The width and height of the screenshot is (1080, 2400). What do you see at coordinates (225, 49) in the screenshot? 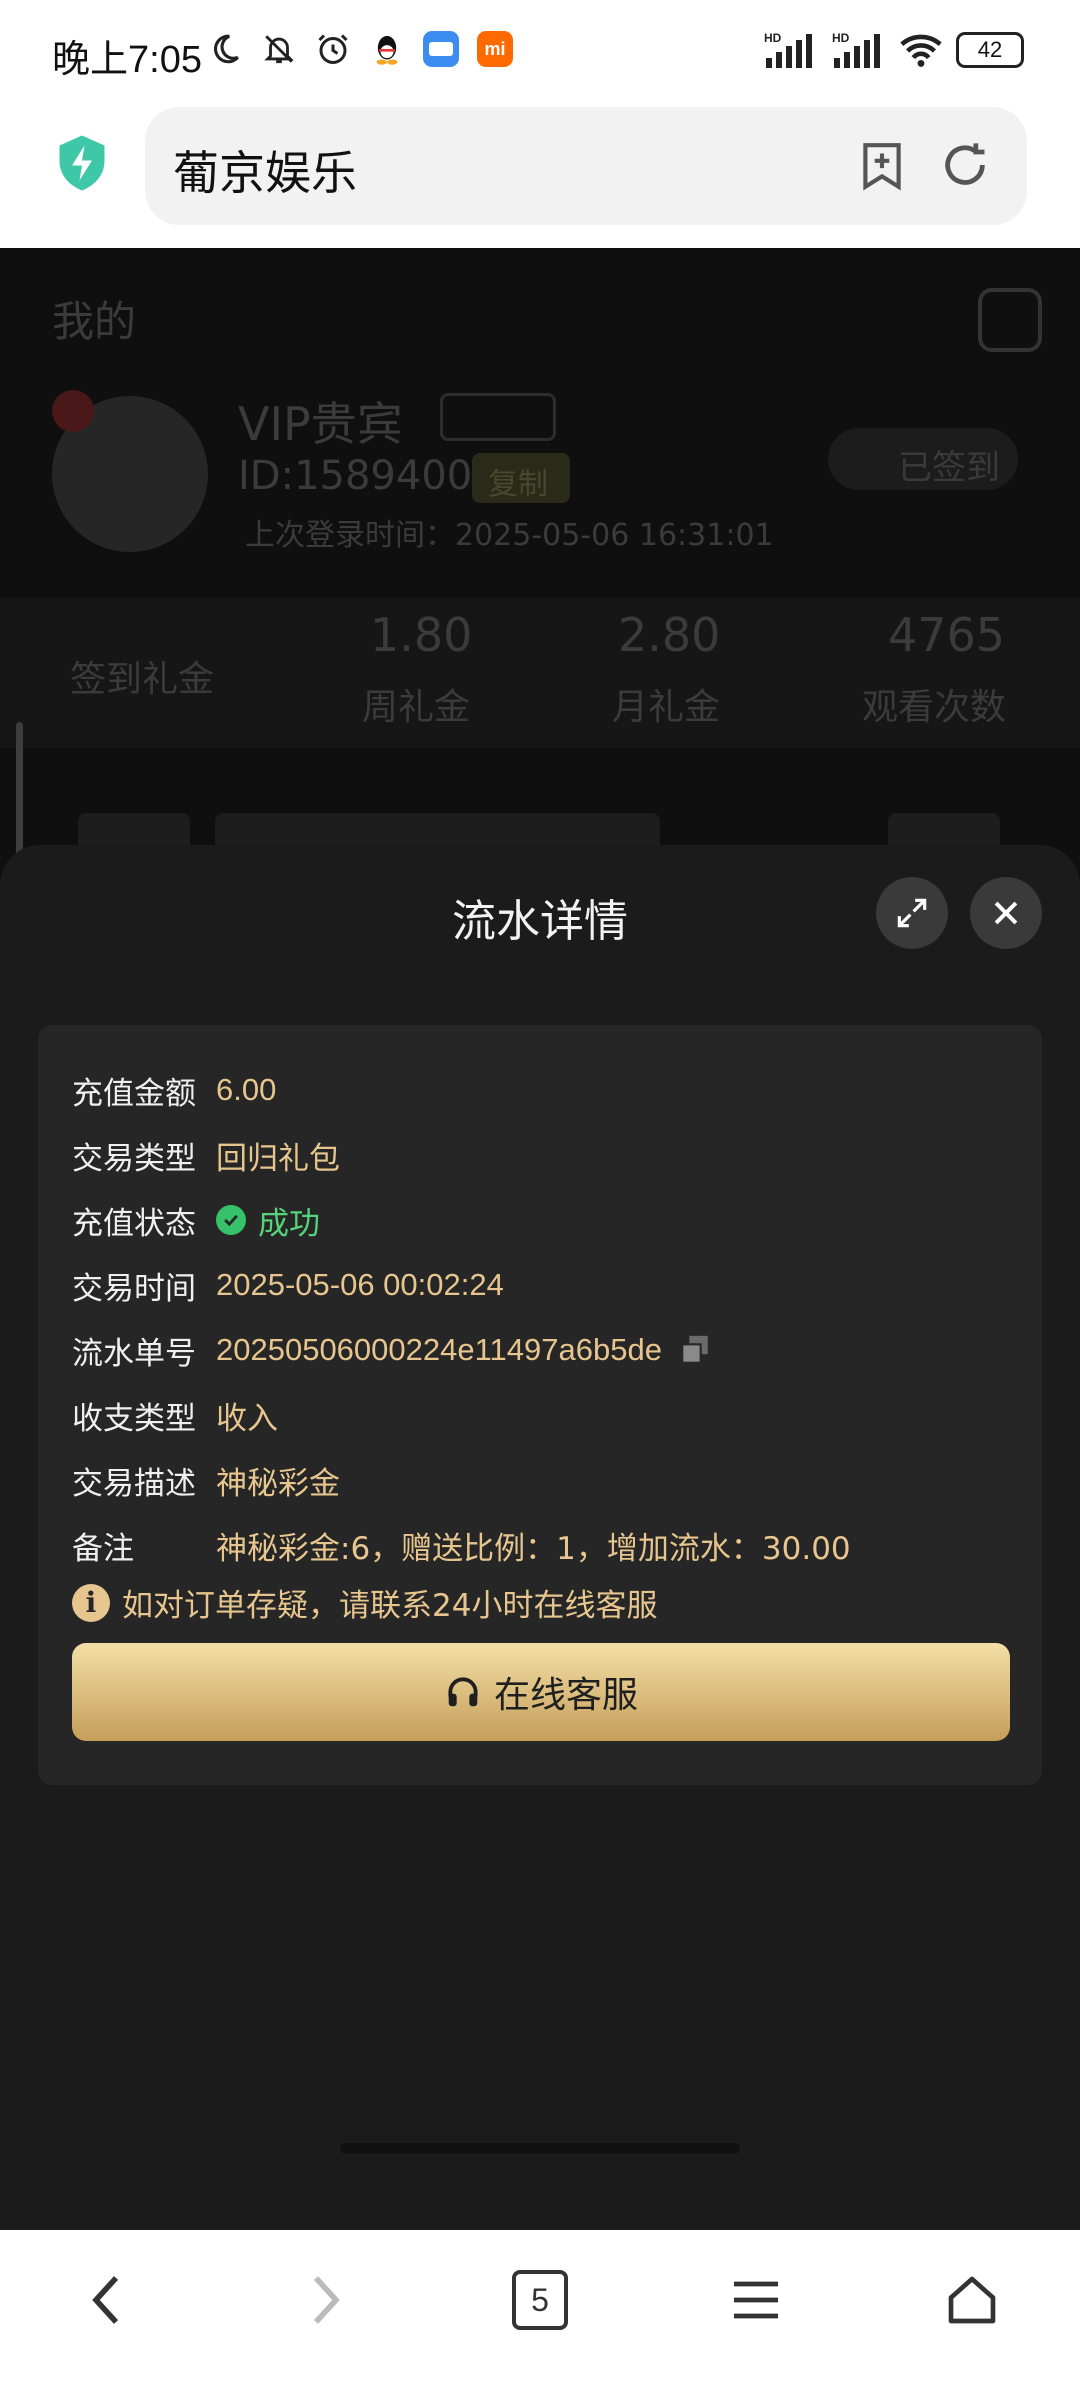
I see `moon-icon` at bounding box center [225, 49].